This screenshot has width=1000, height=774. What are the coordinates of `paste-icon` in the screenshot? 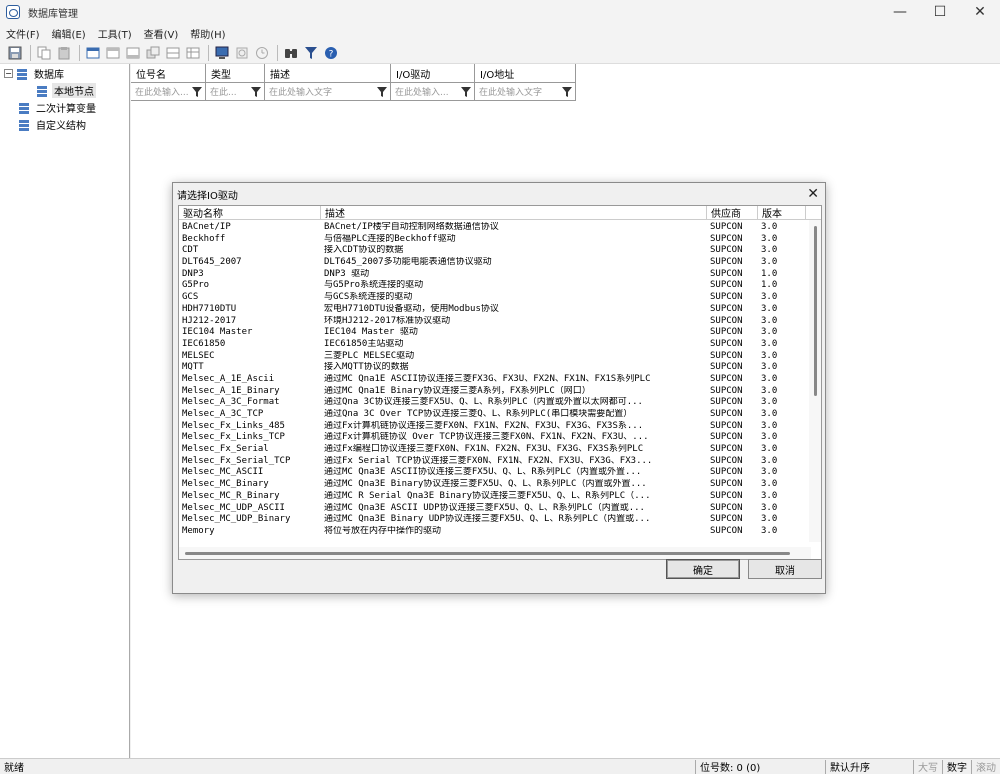 It's located at (64, 53).